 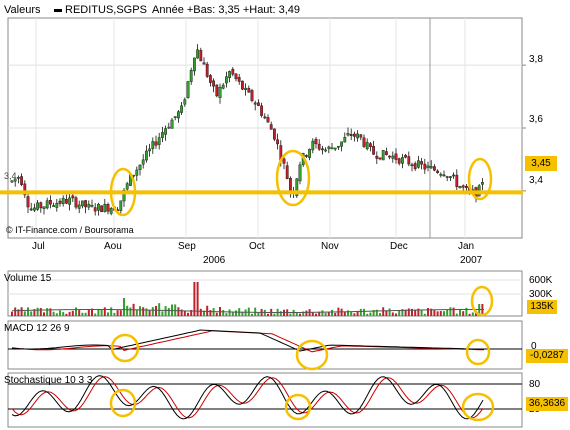 What do you see at coordinates (471, 260) in the screenshot?
I see `x-year-label: 2007` at bounding box center [471, 260].